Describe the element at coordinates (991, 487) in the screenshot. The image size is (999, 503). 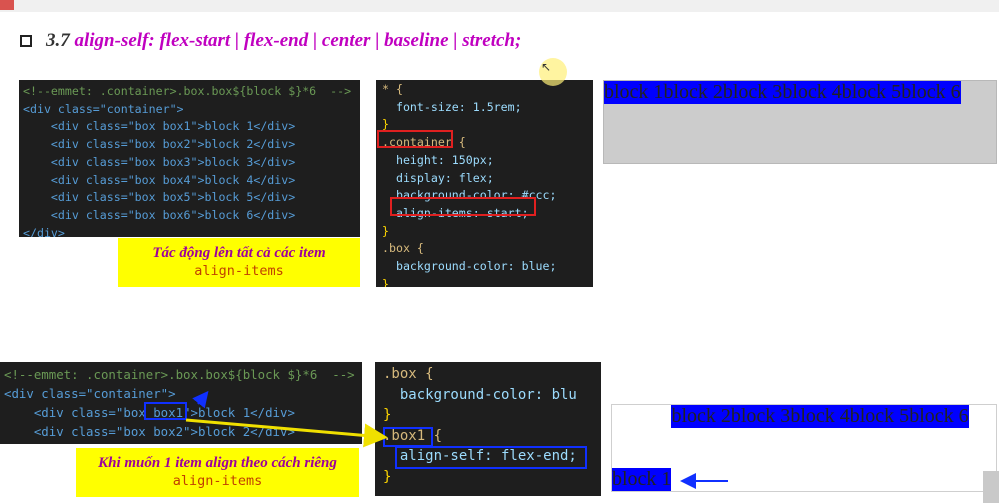
I see `scrollbar-thumb` at that location.